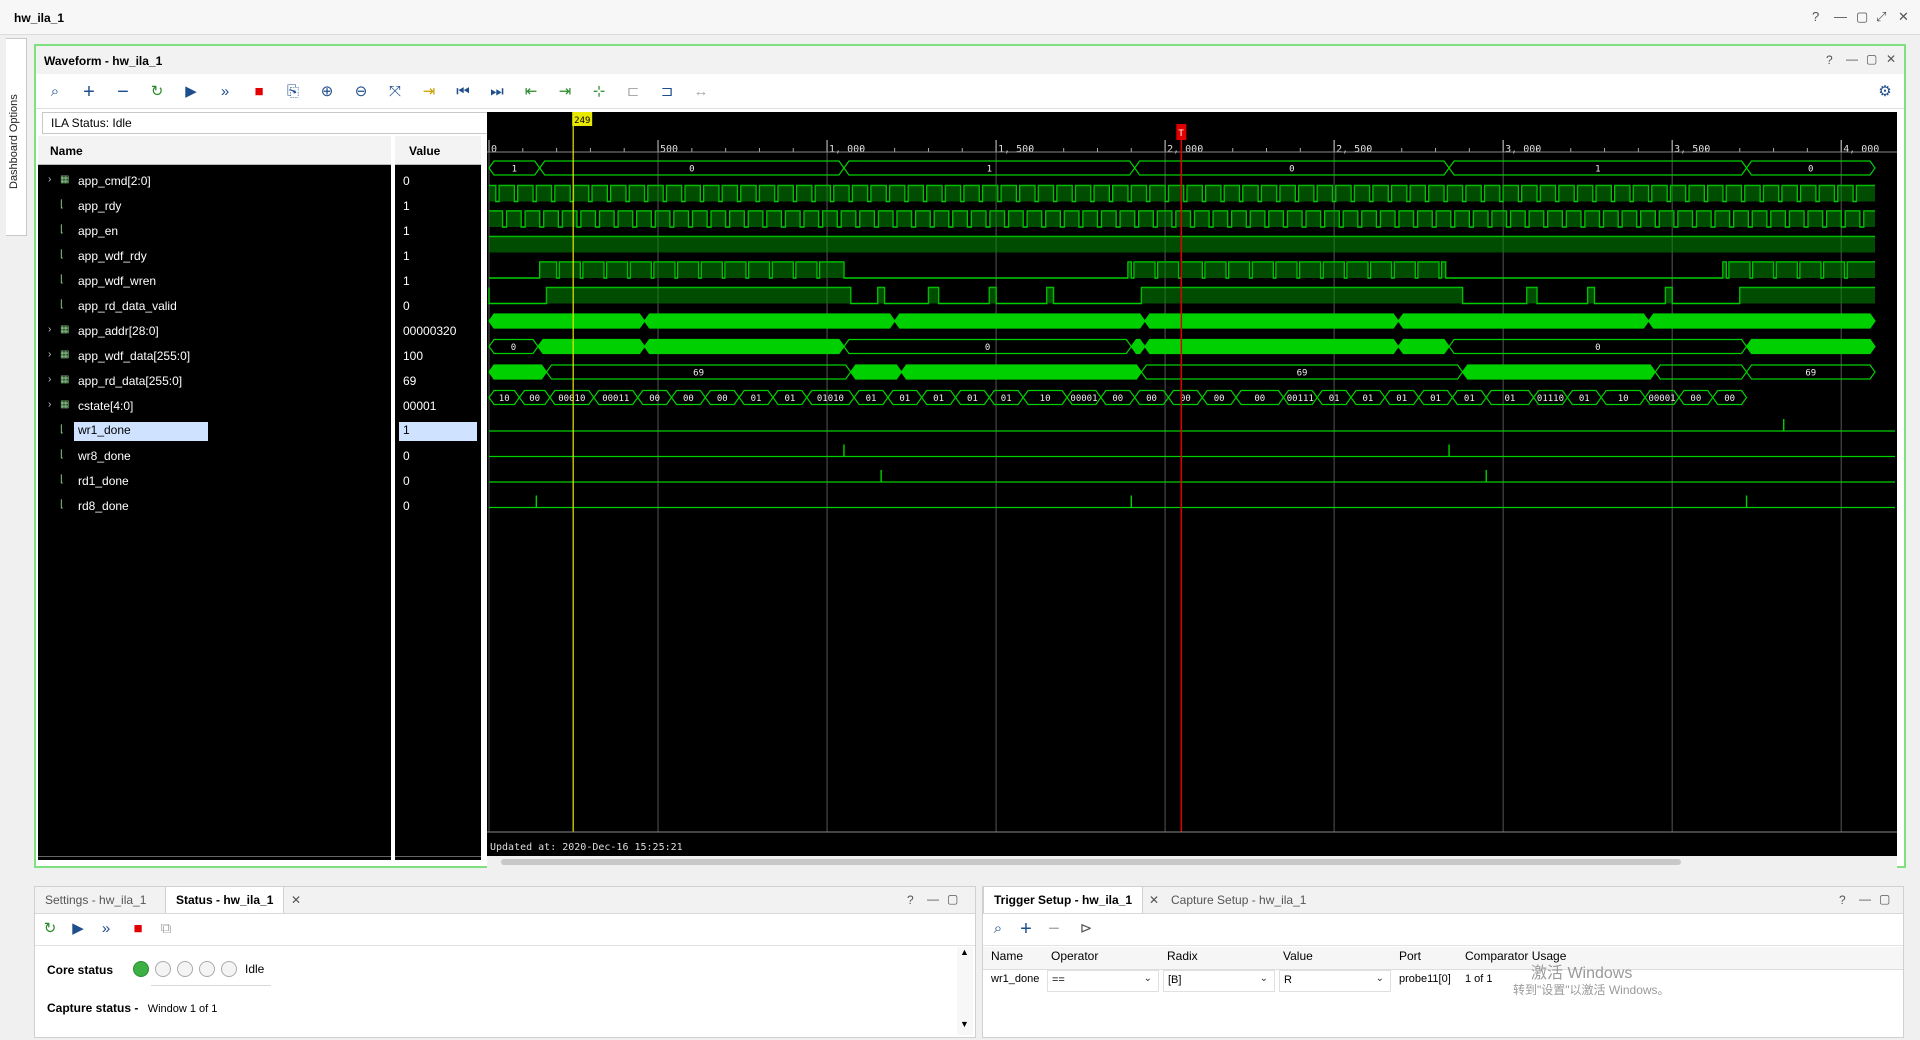  Describe the element at coordinates (1182, 959) in the screenshot. I see `col-radix: Radix` at that location.